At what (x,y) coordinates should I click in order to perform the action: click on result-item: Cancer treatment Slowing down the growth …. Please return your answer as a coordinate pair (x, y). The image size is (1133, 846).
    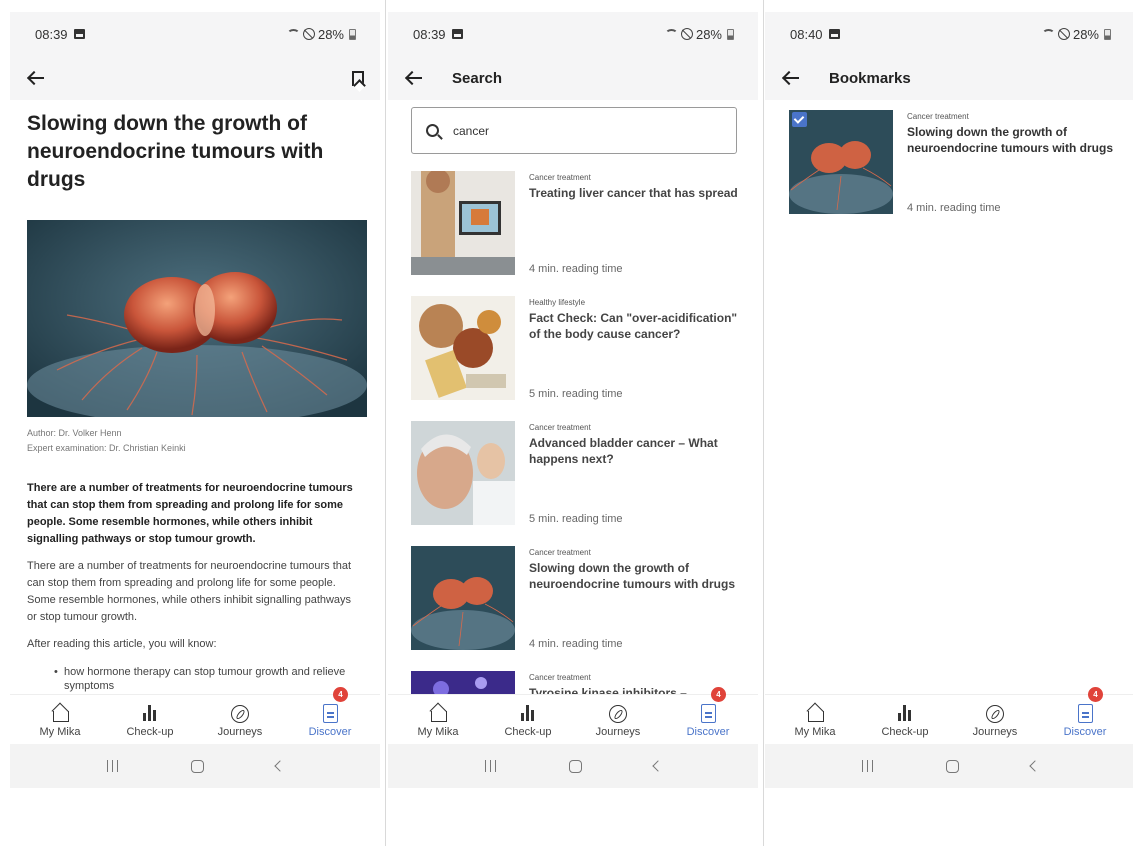
    Looking at the image, I should click on (584, 608).